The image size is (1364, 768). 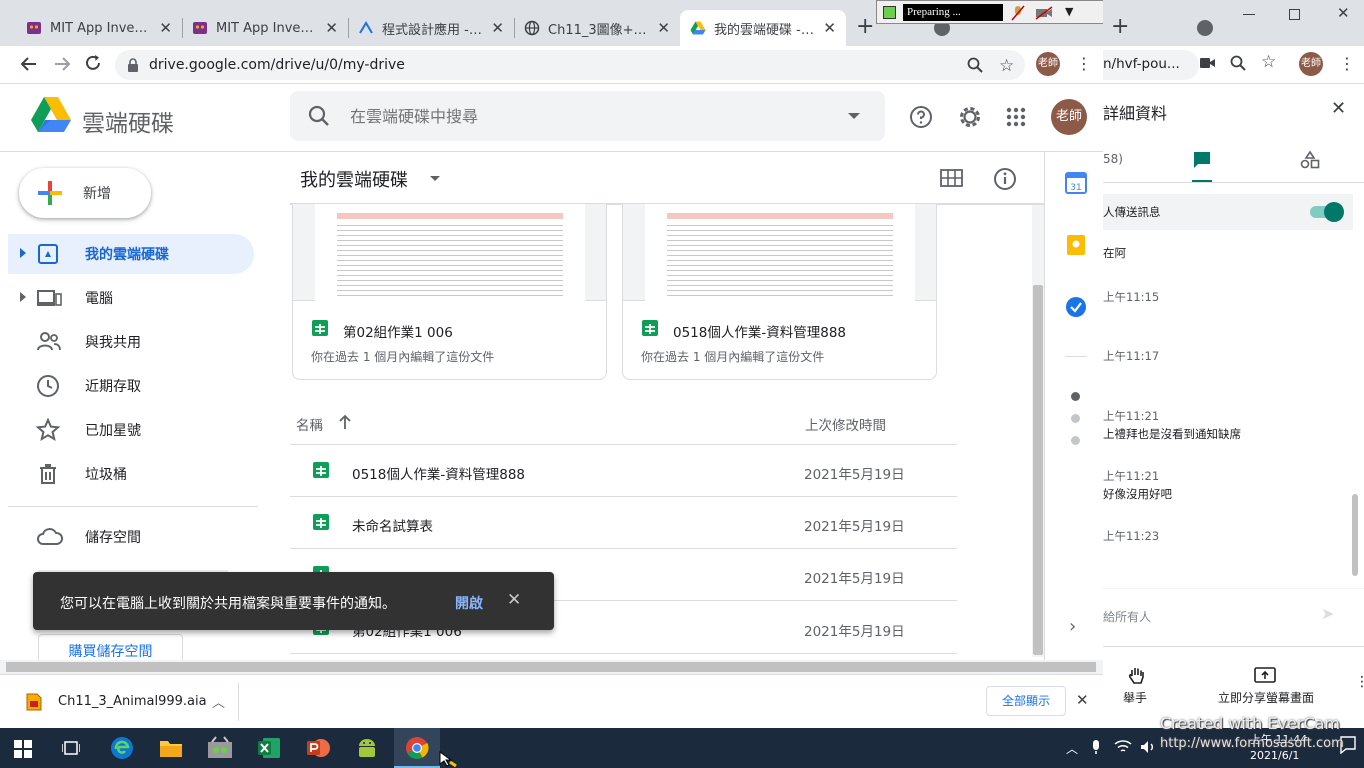 What do you see at coordinates (1026, 701) in the screenshot?
I see `show-all-downloads-button: 全部顯示` at bounding box center [1026, 701].